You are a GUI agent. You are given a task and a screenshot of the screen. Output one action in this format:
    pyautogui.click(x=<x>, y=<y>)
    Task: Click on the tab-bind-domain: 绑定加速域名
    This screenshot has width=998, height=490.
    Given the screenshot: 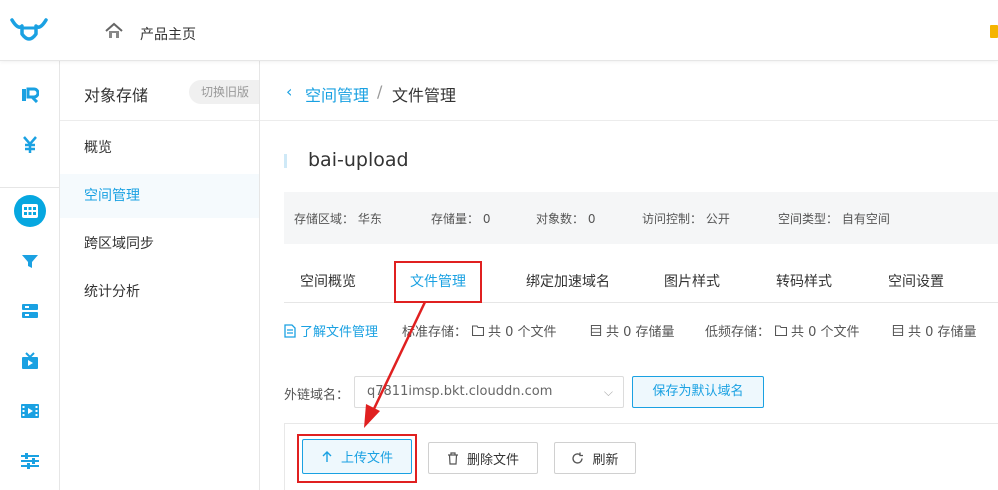 What is the action you would take?
    pyautogui.click(x=568, y=283)
    